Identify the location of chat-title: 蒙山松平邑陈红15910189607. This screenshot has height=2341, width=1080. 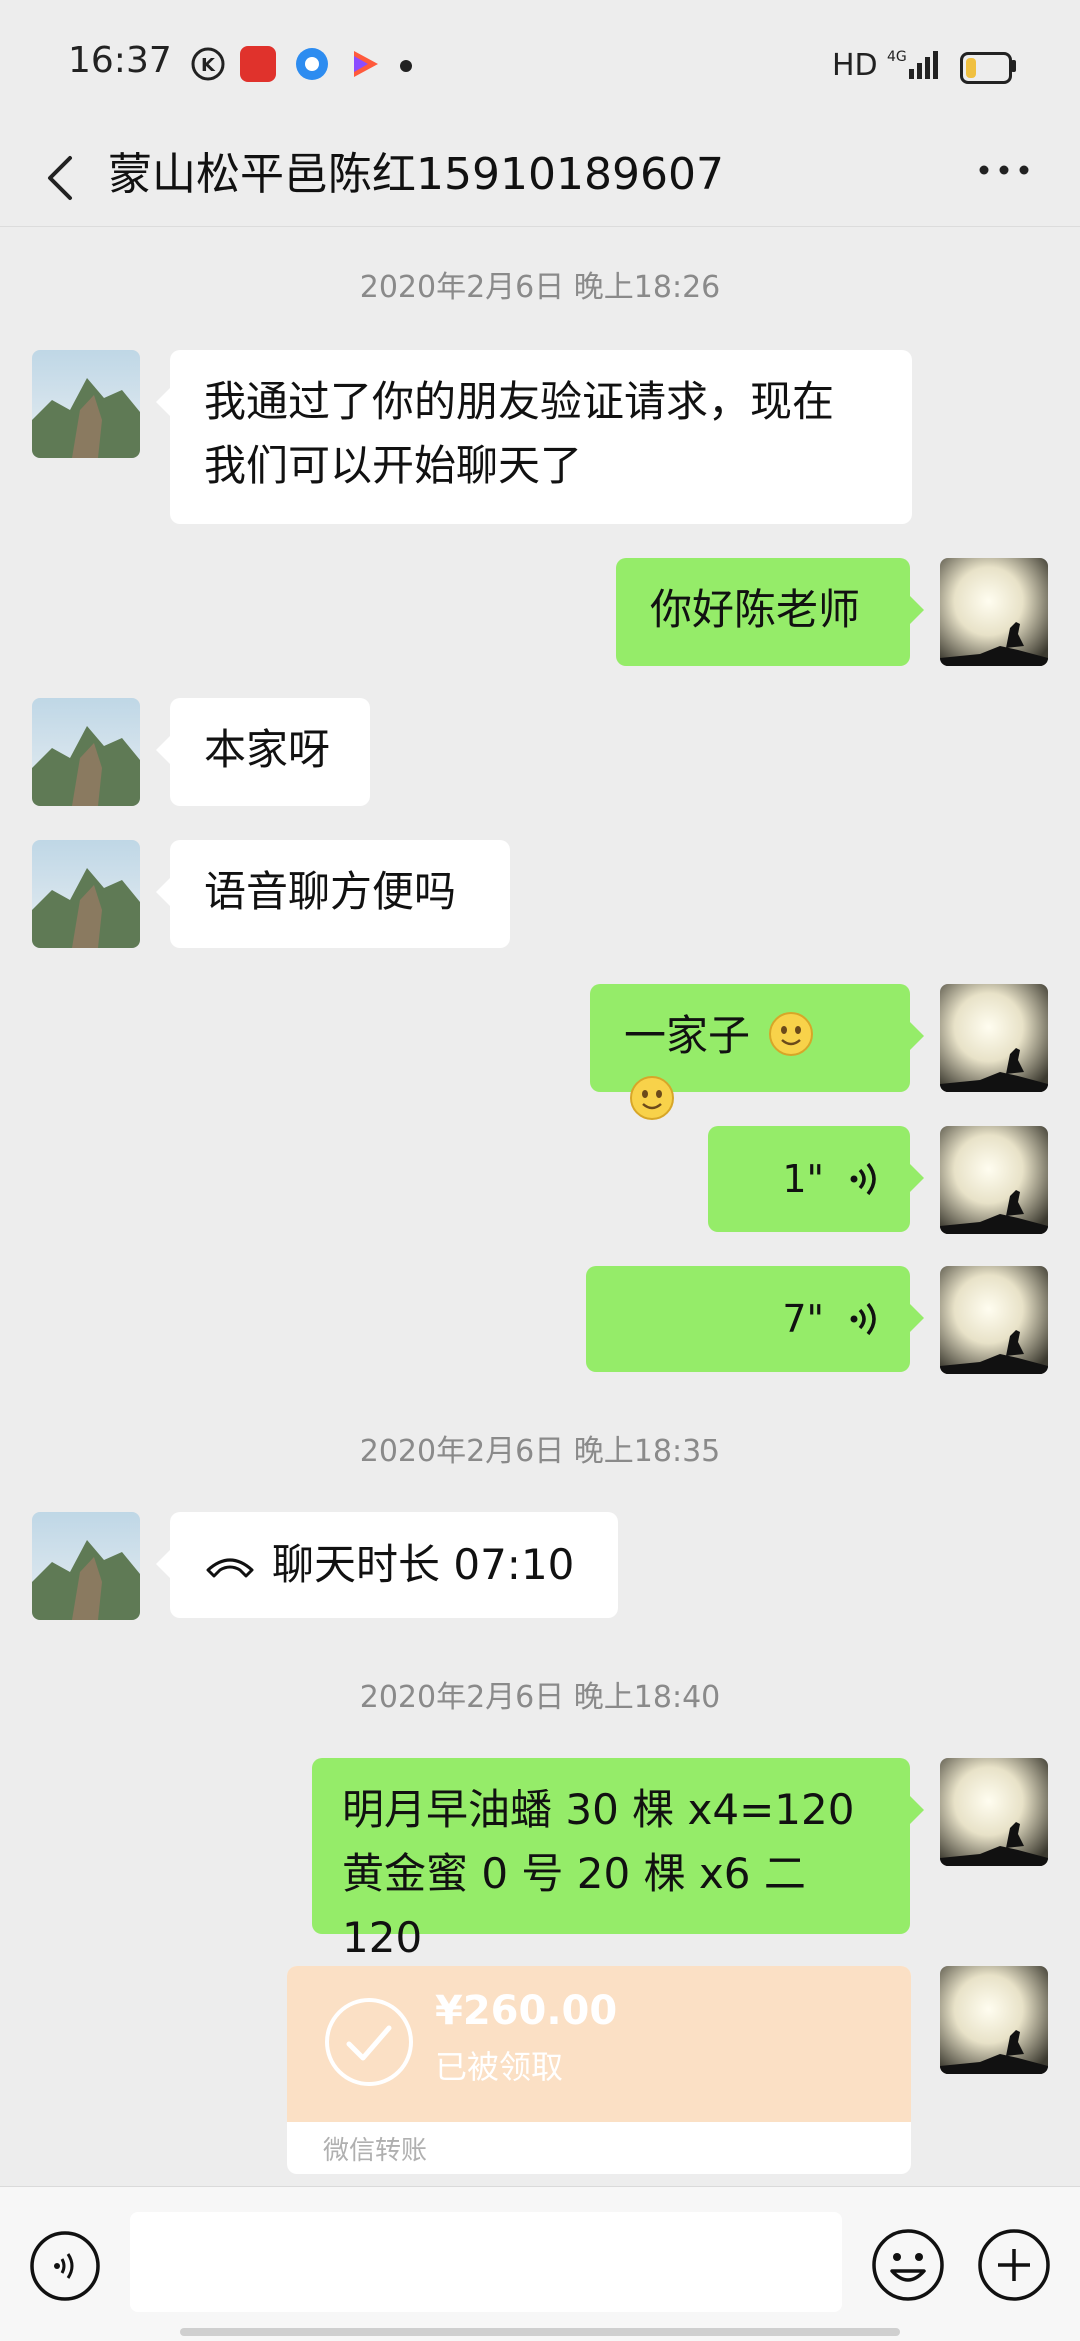
(416, 174).